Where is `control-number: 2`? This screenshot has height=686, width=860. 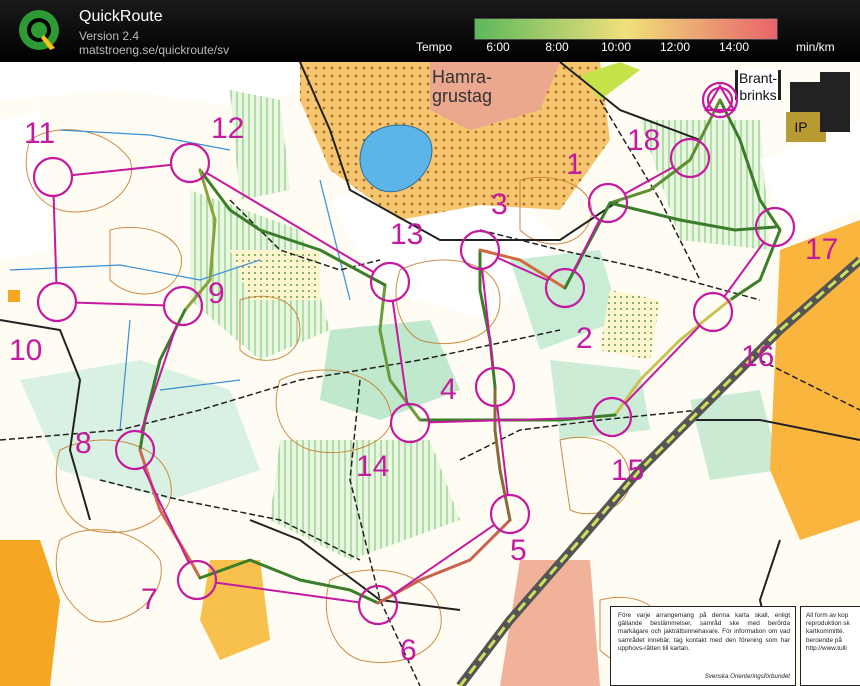
control-number: 2 is located at coordinates (584, 338).